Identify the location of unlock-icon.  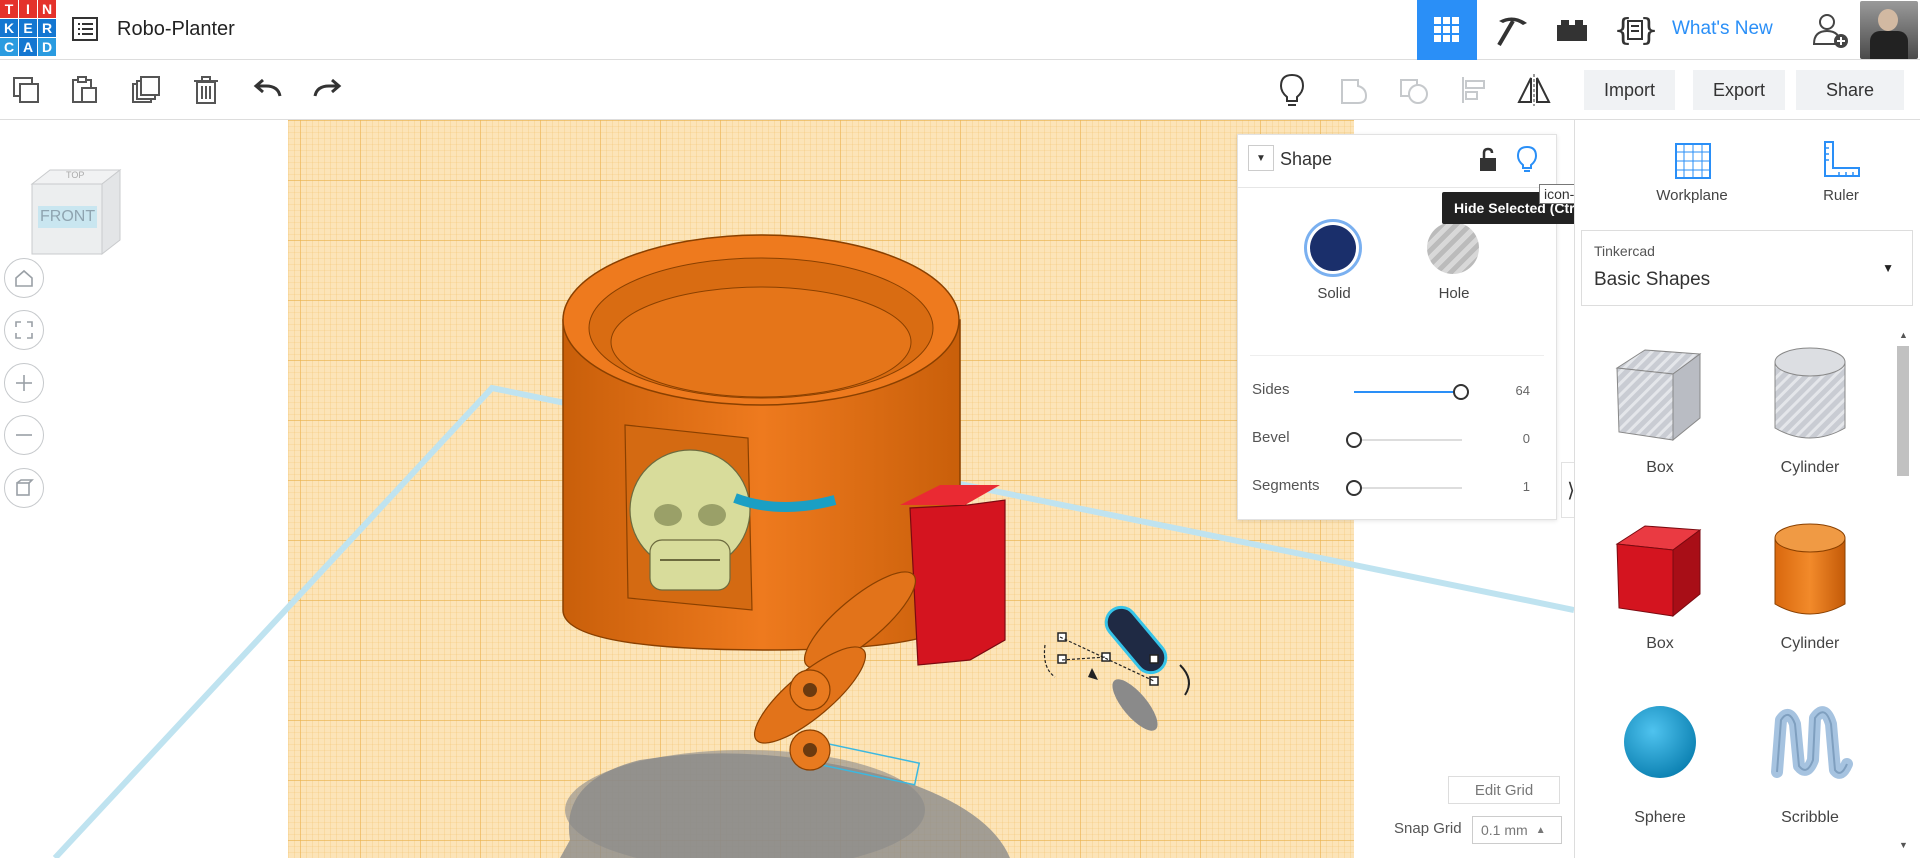
(1488, 159).